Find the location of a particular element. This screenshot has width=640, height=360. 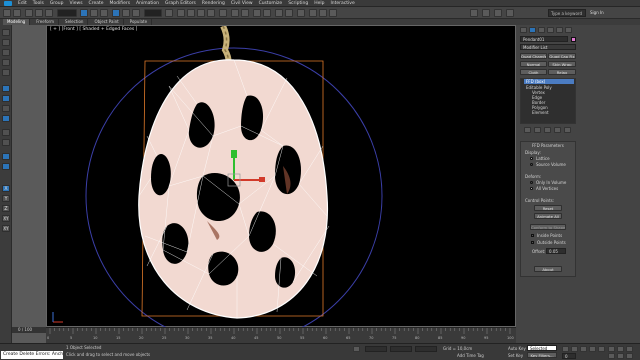

app-logo-icon is located at coordinates (8, 3).